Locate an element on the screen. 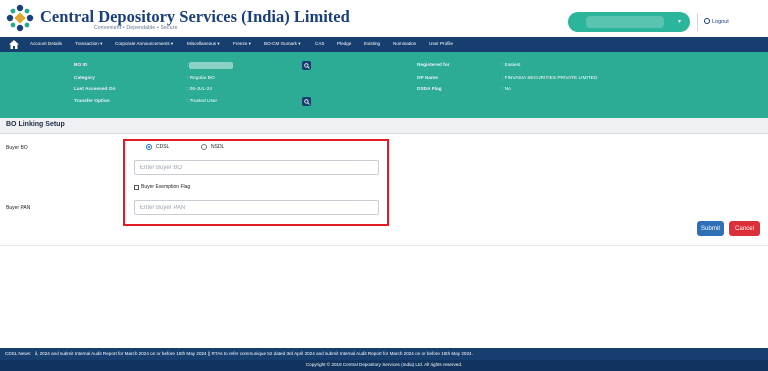  buyer-exemption-checkbox is located at coordinates (136, 187).